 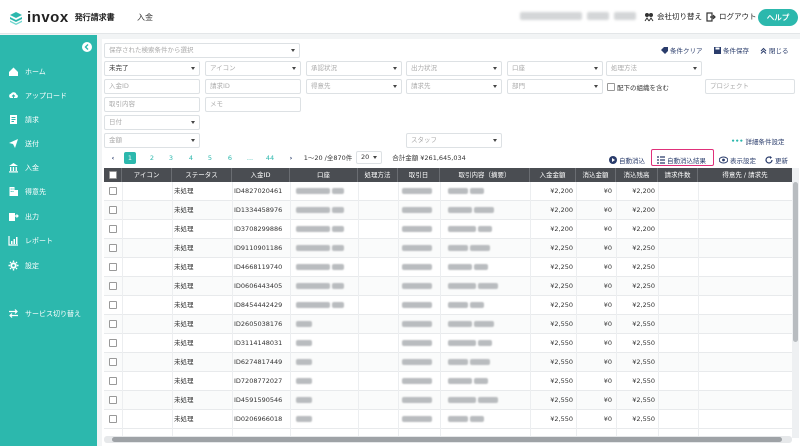 I want to click on payment-id-cell: ID0206966018, so click(x=258, y=419).